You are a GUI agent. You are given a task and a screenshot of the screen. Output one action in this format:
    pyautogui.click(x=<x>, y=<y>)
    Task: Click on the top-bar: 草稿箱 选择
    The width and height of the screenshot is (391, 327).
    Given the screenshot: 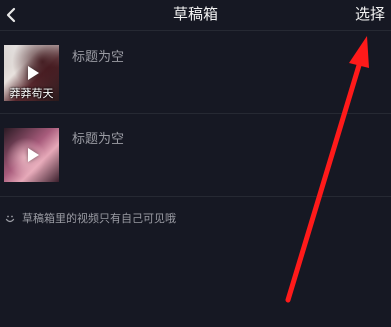 What is the action you would take?
    pyautogui.click(x=195, y=15)
    